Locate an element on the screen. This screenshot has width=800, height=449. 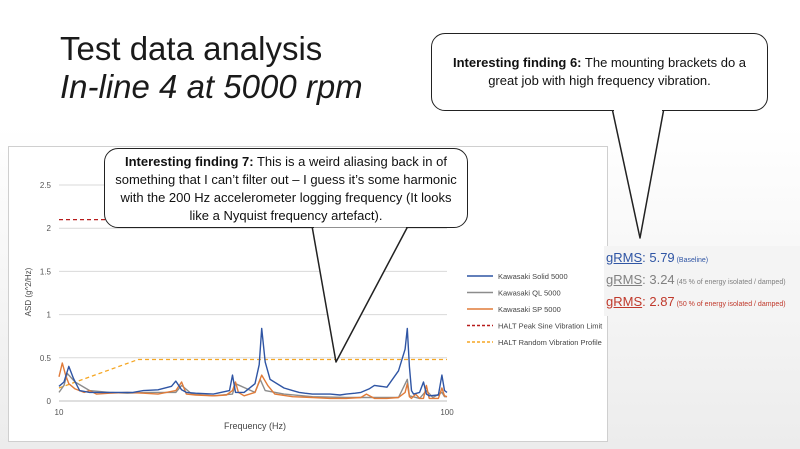
grms-note: (50 % of energy isolated / damped) is located at coordinates (730, 304).